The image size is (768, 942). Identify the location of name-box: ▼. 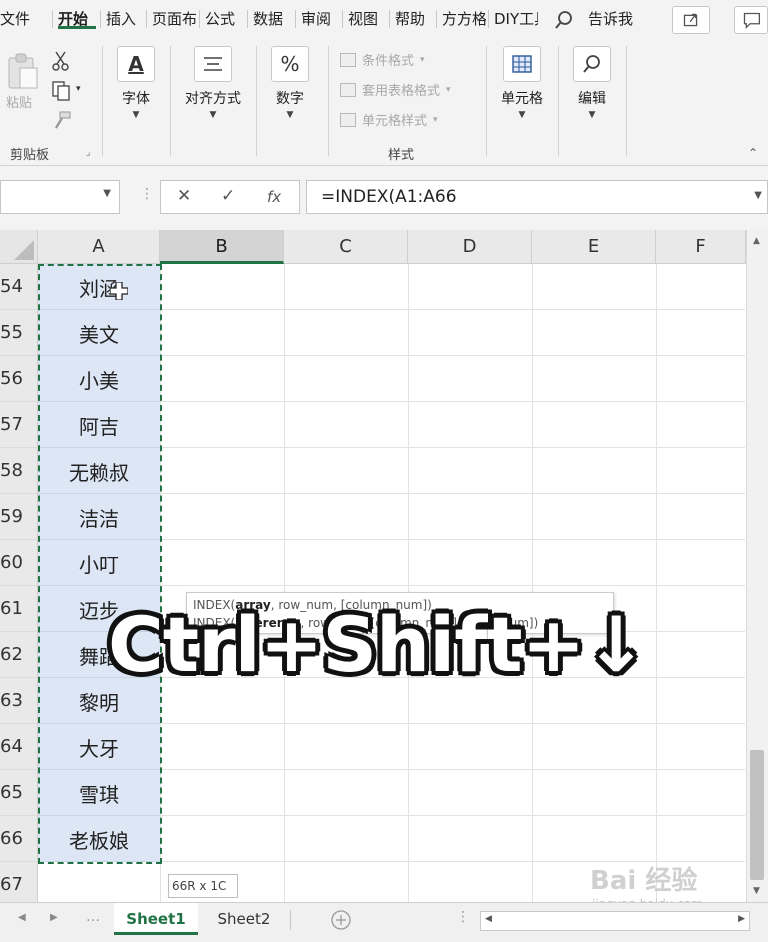
(60, 197).